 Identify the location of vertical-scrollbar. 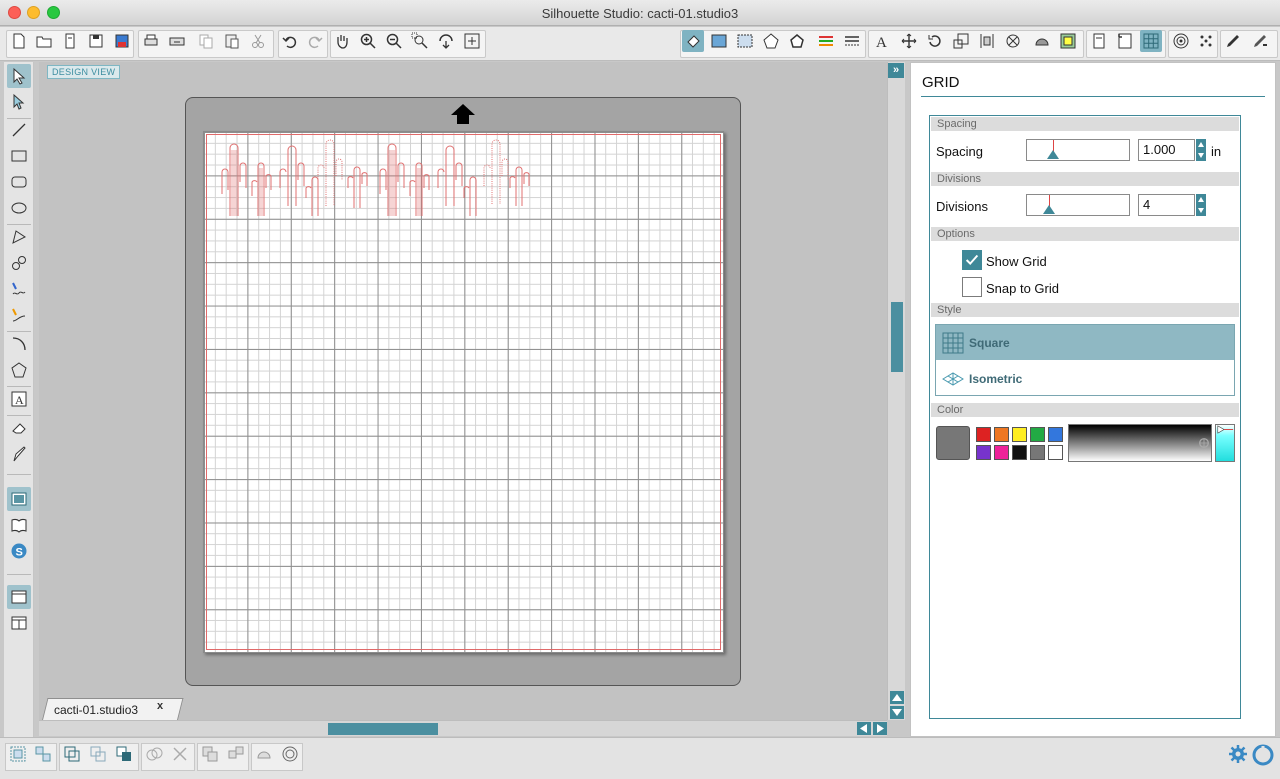
(896, 391).